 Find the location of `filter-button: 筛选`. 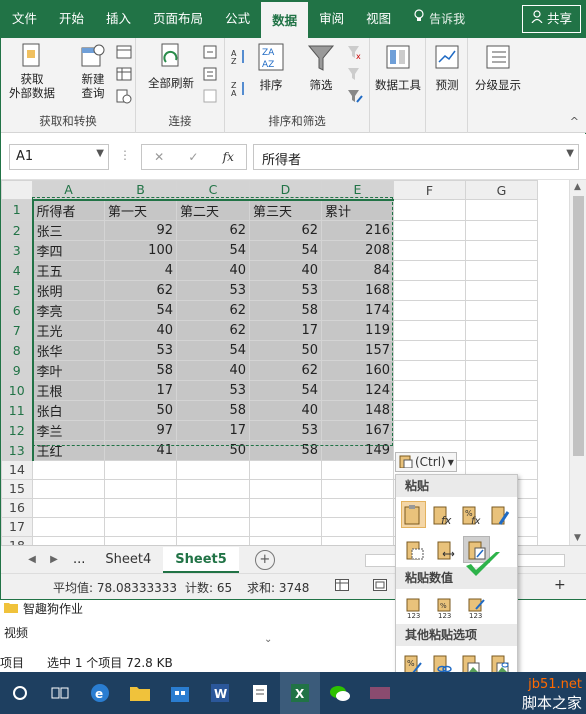

filter-button: 筛选 is located at coordinates (321, 67).